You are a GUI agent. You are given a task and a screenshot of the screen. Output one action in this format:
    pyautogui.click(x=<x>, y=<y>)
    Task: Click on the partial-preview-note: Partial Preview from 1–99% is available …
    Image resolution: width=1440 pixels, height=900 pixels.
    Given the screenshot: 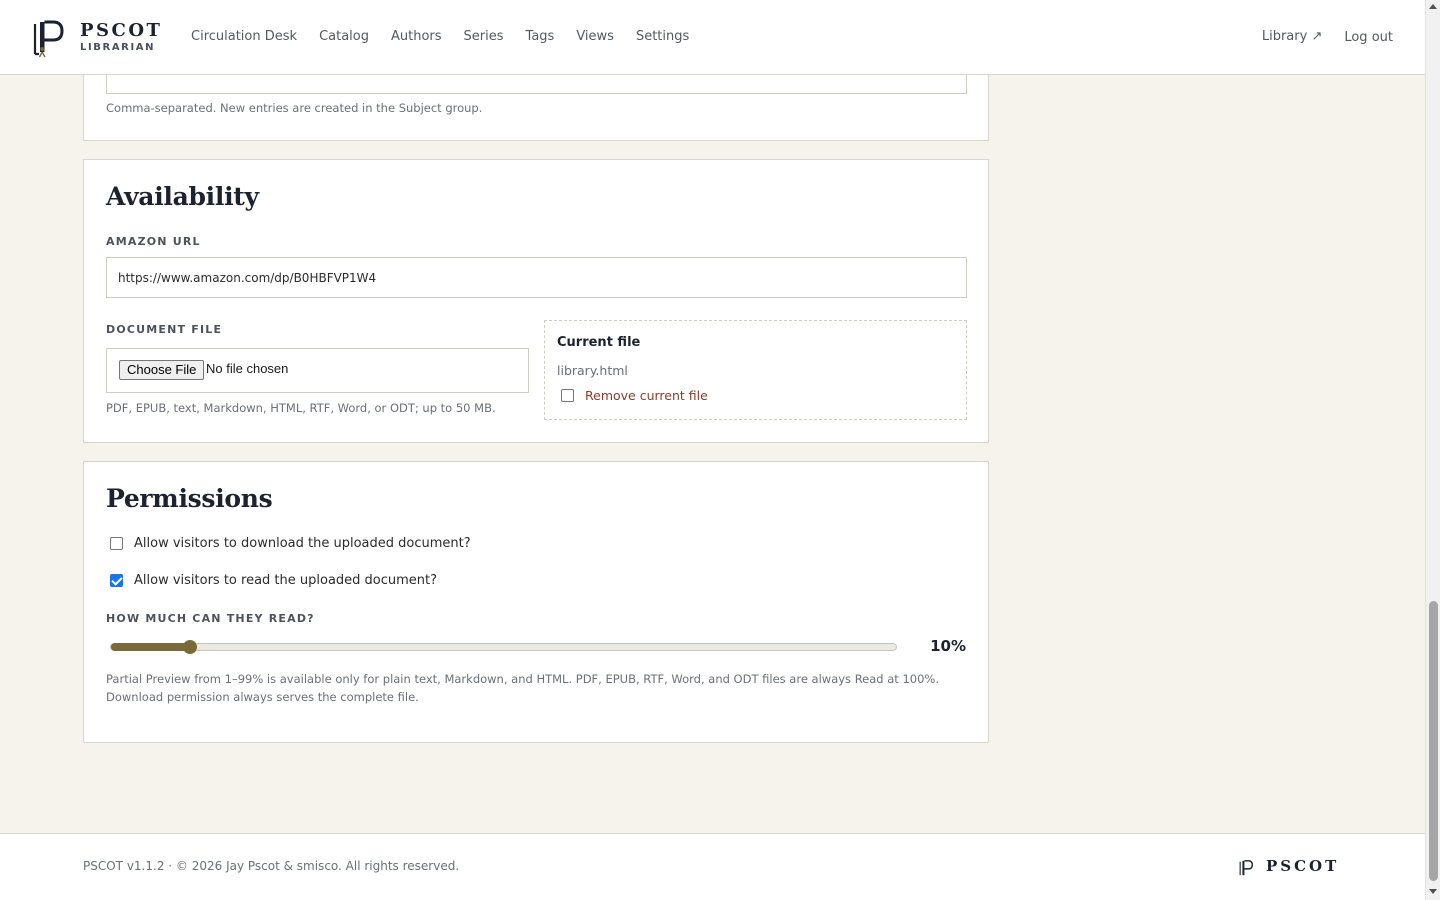 What is the action you would take?
    pyautogui.click(x=523, y=688)
    